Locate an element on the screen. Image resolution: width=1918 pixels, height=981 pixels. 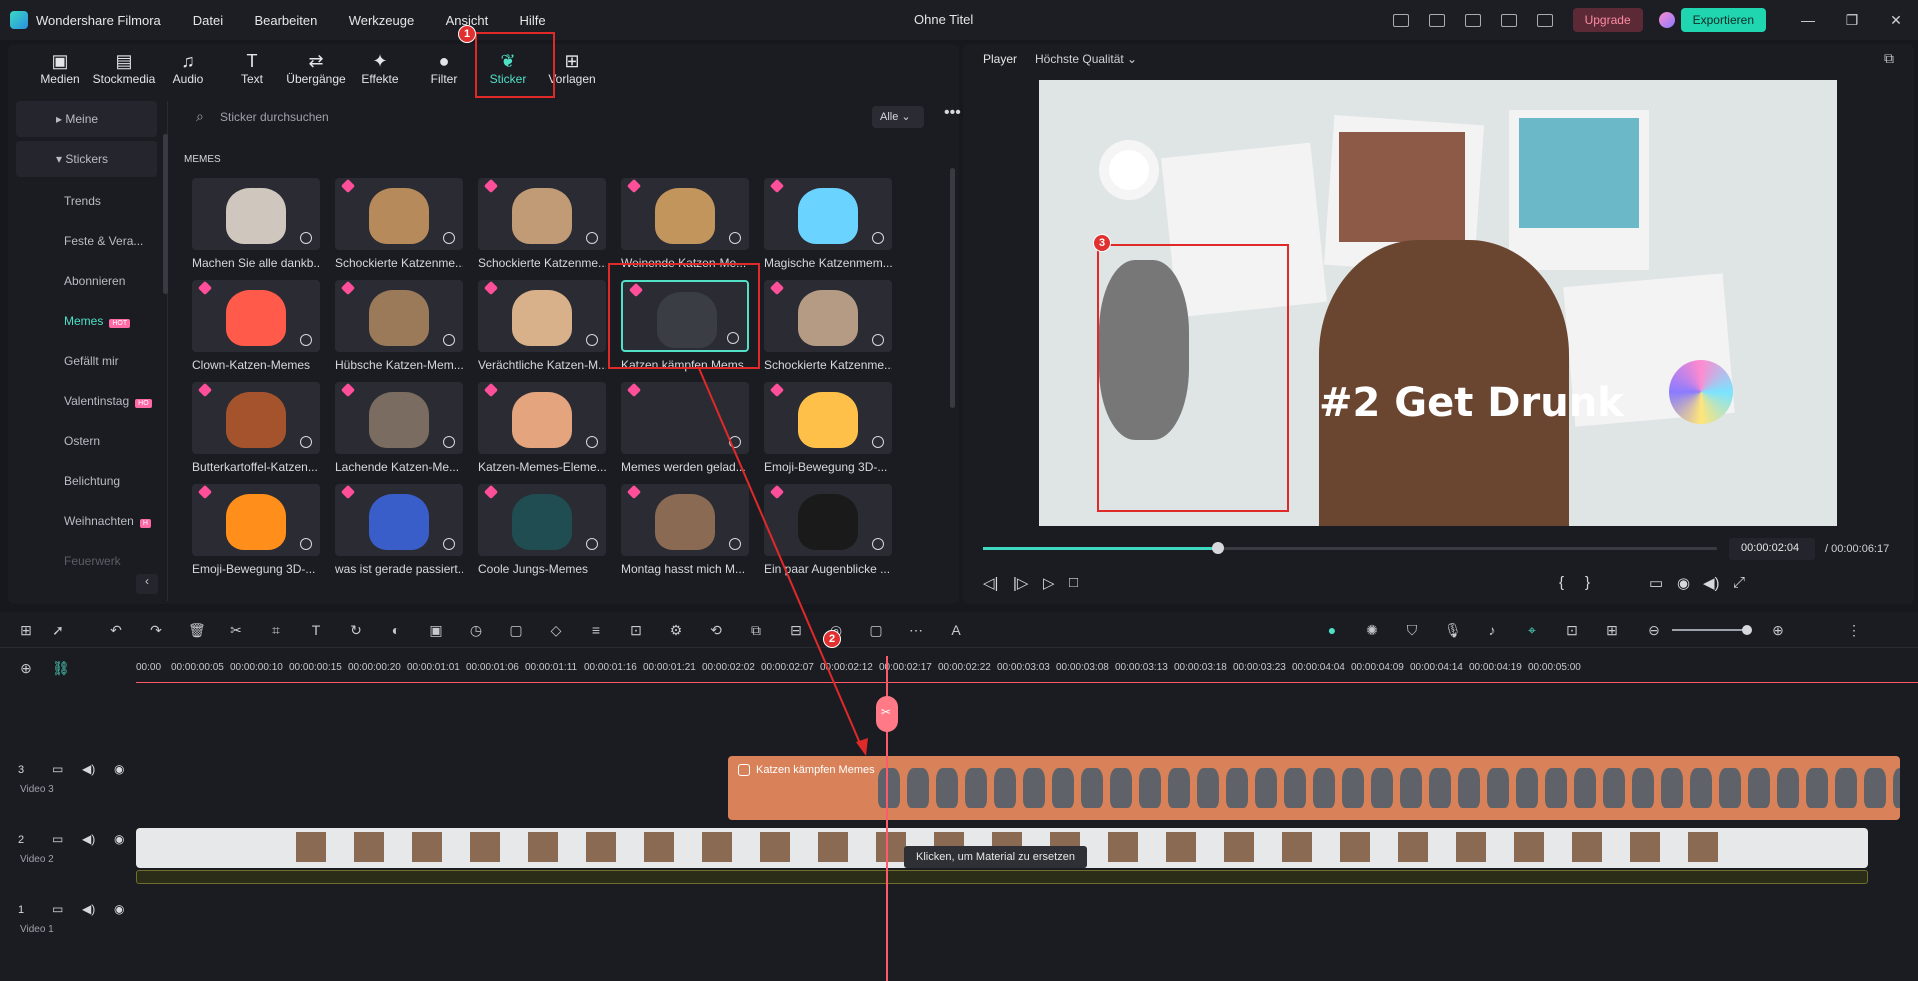
callout-arrow is located at coordinates (782, 560).